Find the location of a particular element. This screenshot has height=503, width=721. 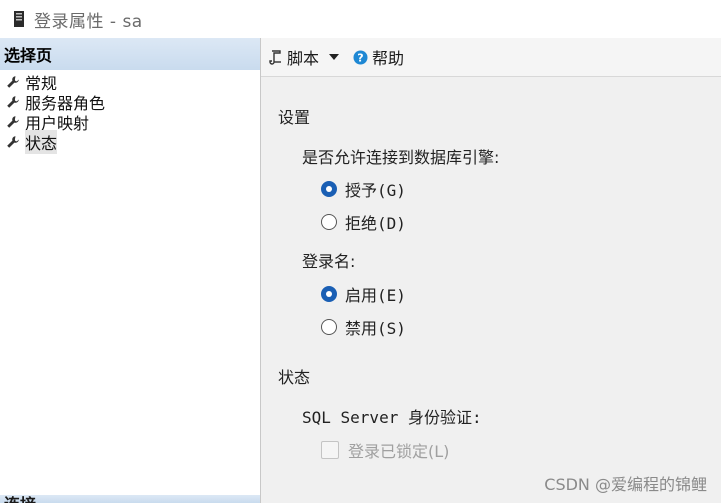

help-button: ? 帮助 is located at coordinates (378, 57).